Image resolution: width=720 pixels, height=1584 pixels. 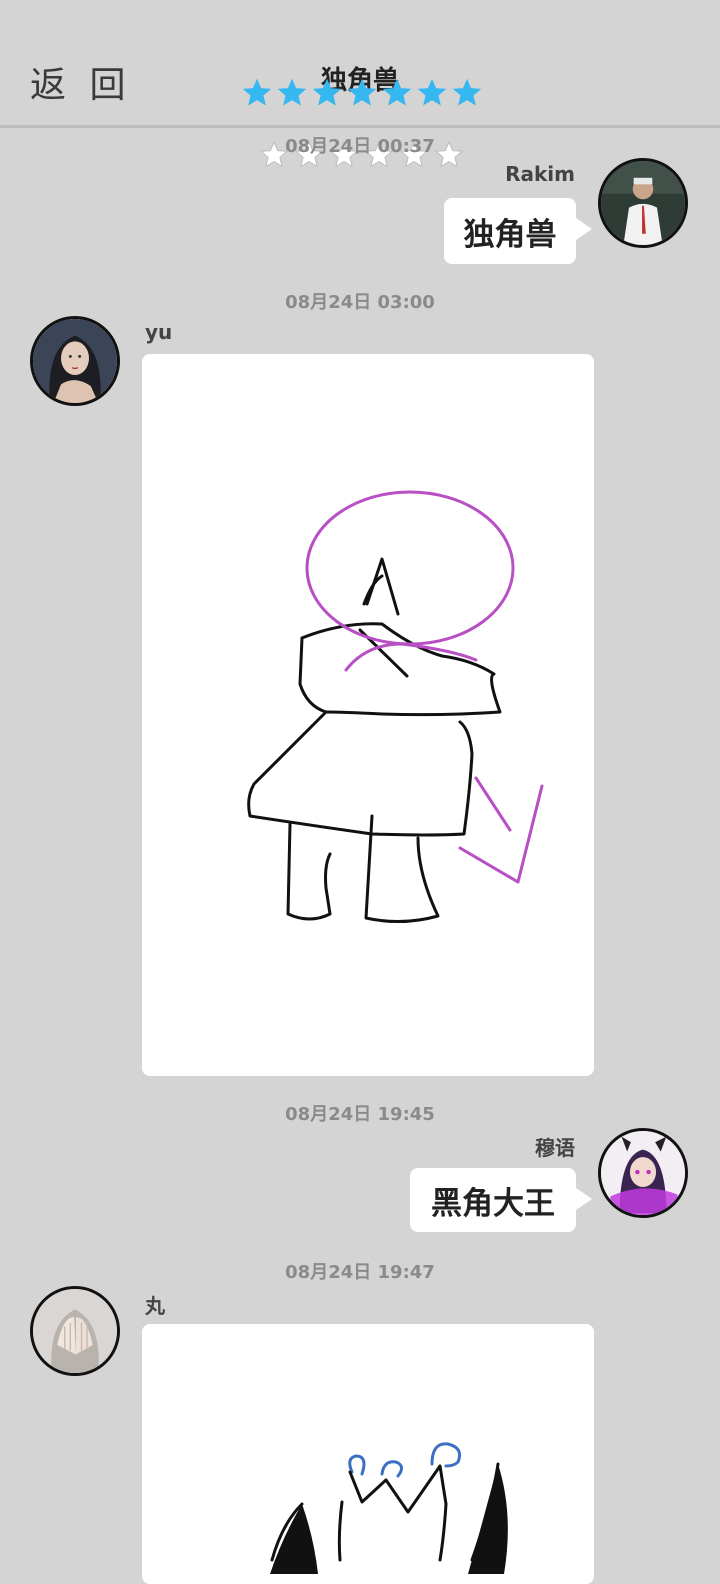 What do you see at coordinates (389, 1508) in the screenshot?
I see `crown-drawing-image` at bounding box center [389, 1508].